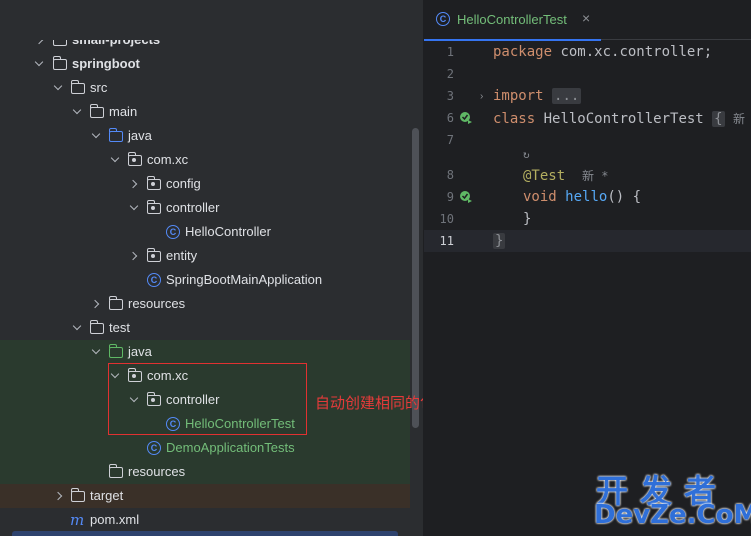 Image resolution: width=751 pixels, height=536 pixels. I want to click on header-background, so click(211, 20).